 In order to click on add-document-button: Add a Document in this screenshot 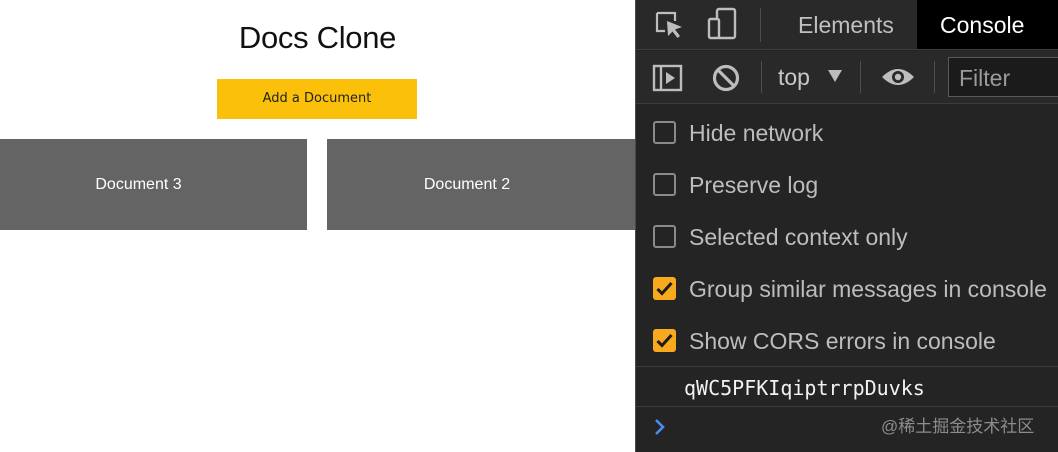, I will do `click(317, 99)`.